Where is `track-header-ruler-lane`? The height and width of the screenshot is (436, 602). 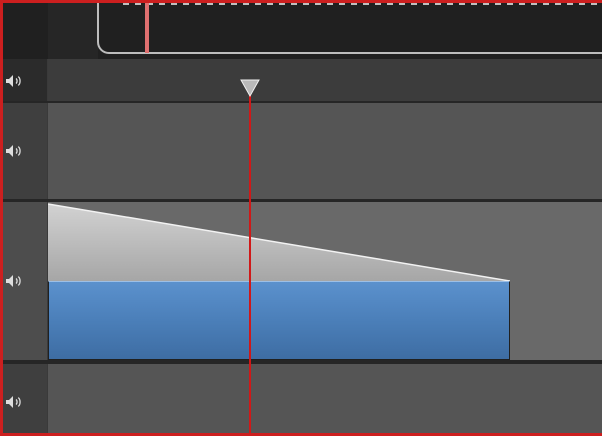
track-header-ruler-lane is located at coordinates (25, 81).